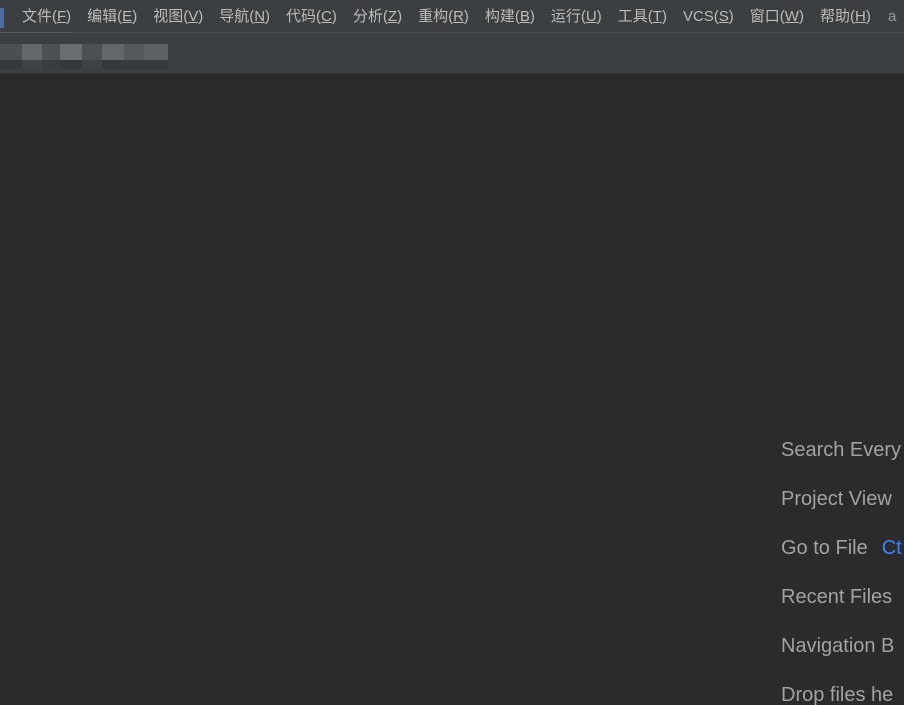 This screenshot has width=904, height=705. What do you see at coordinates (524, 16) in the screenshot?
I see `menu-item-mnemonic: B` at bounding box center [524, 16].